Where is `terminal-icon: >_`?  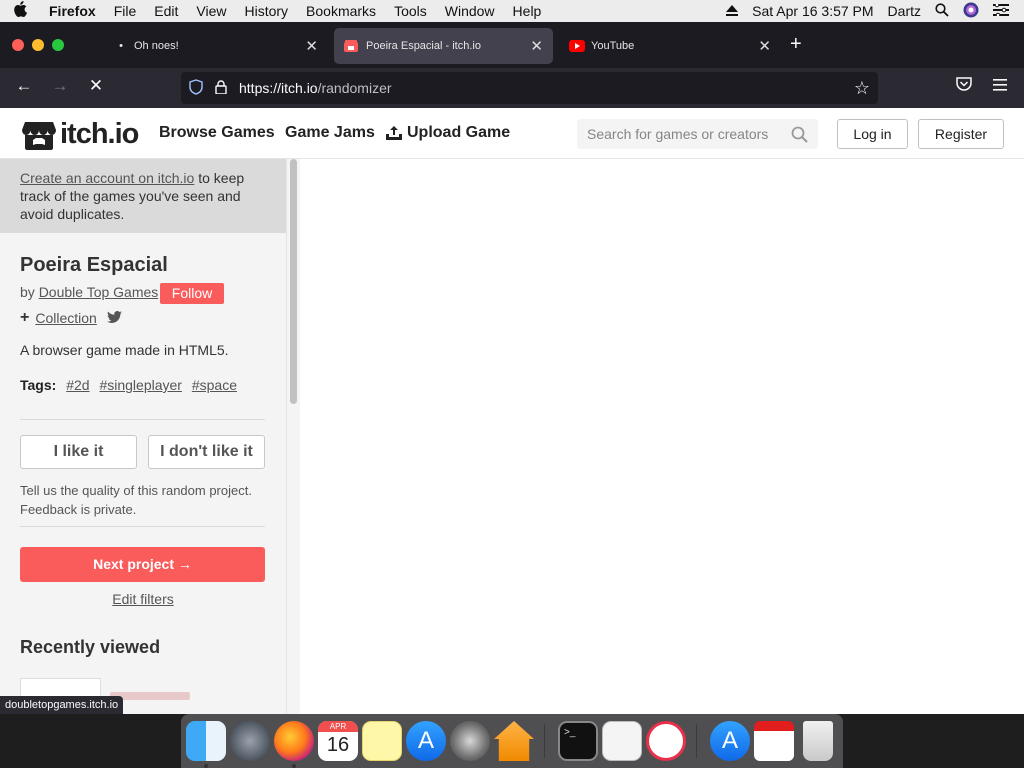 terminal-icon: >_ is located at coordinates (578, 741).